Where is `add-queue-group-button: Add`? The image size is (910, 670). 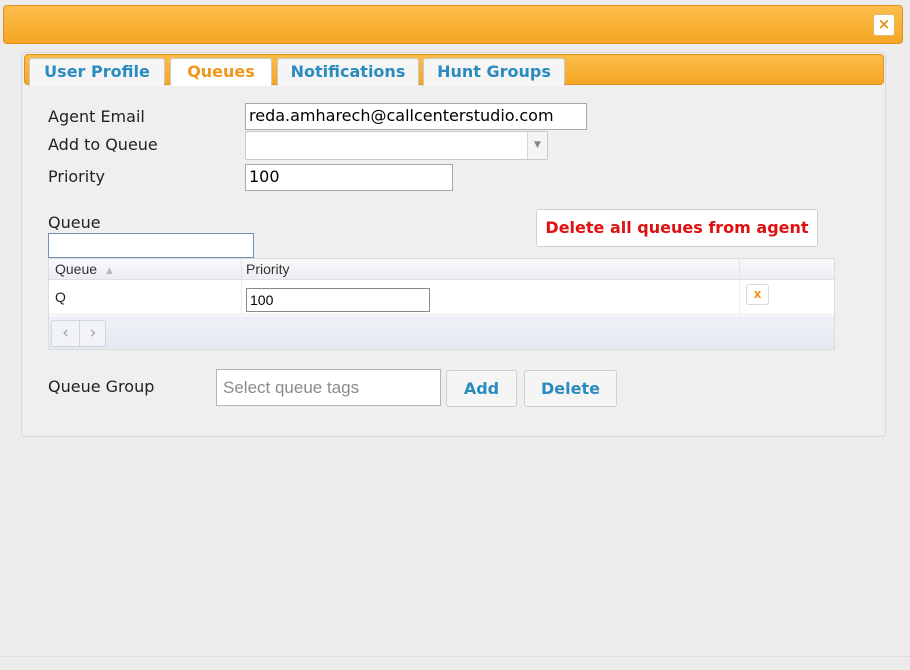 add-queue-group-button: Add is located at coordinates (481, 388).